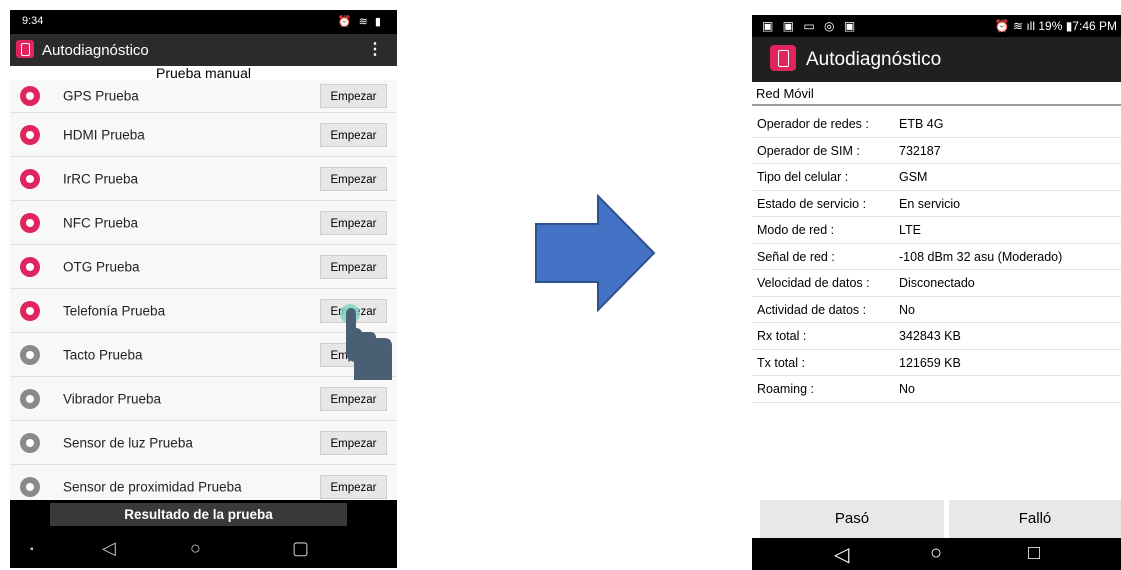 The image size is (1121, 570). Describe the element at coordinates (353, 442) in the screenshot. I see `start-button-light-sensor: Empezar` at that location.